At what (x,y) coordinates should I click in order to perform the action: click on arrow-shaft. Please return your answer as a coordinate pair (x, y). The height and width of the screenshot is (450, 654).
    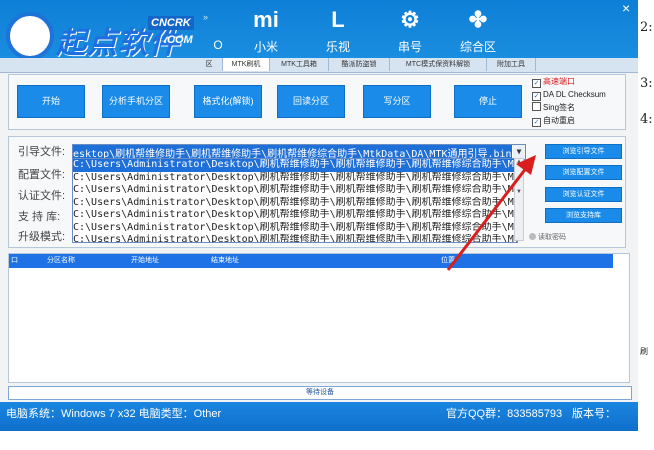
    Looking at the image, I should click on (487, 218).